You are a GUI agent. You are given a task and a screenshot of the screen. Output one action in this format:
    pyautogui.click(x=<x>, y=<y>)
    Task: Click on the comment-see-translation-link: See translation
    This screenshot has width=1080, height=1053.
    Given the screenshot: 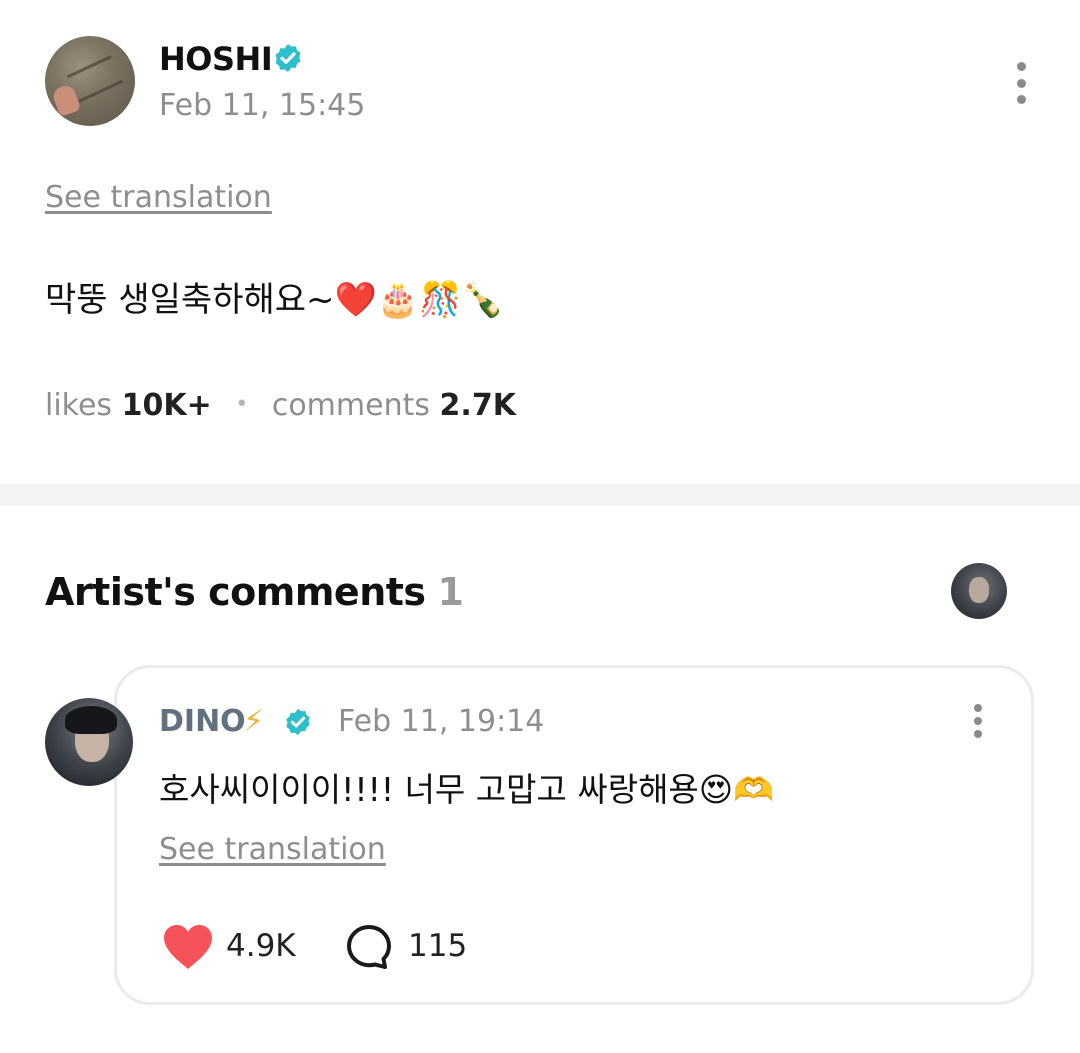 What is the action you would take?
    pyautogui.click(x=272, y=849)
    